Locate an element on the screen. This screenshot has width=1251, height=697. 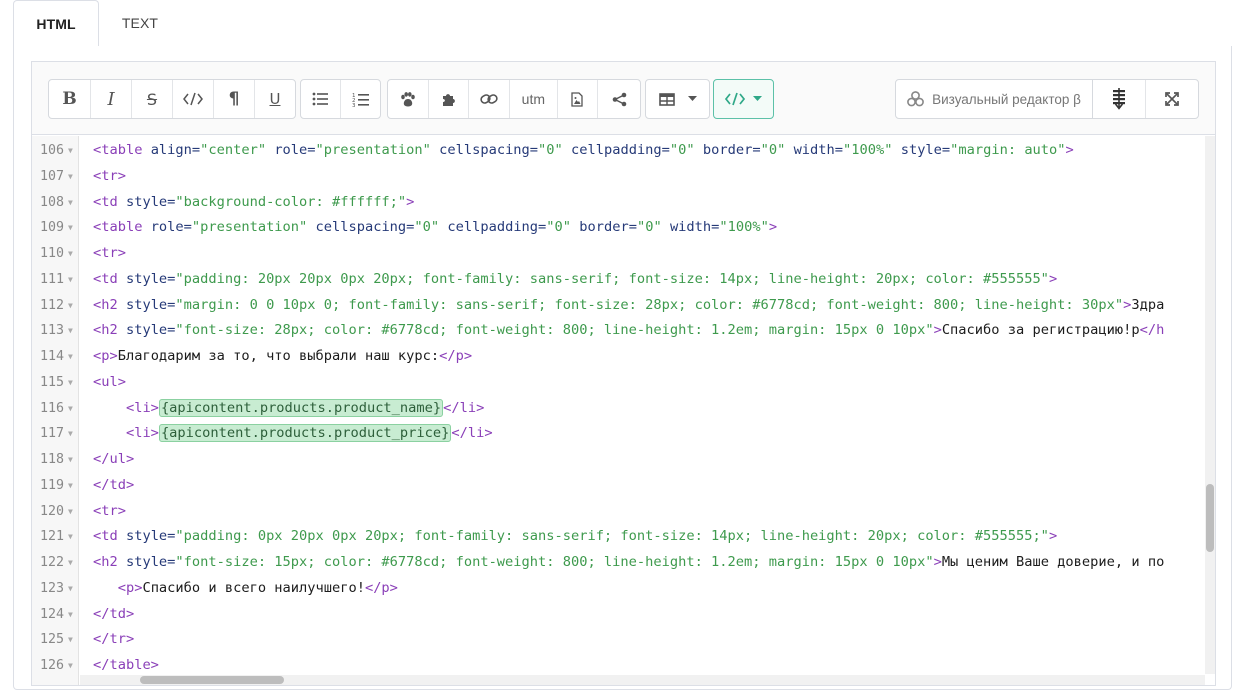
code-view-toggle is located at coordinates (743, 99).